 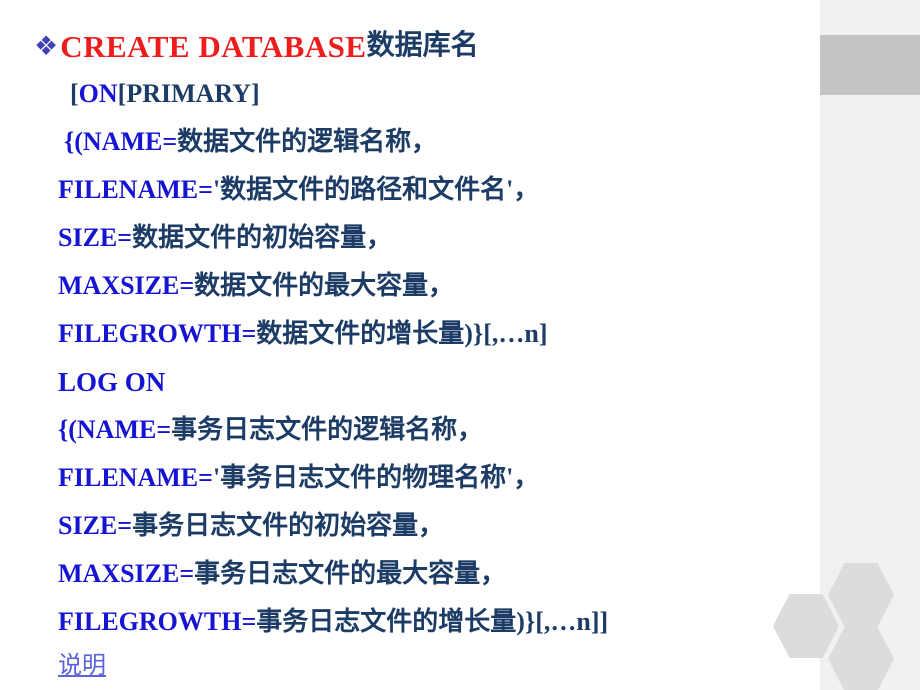 I want to click on keyword-filegrowth-log: FILEGROWTH=, so click(x=157, y=621).